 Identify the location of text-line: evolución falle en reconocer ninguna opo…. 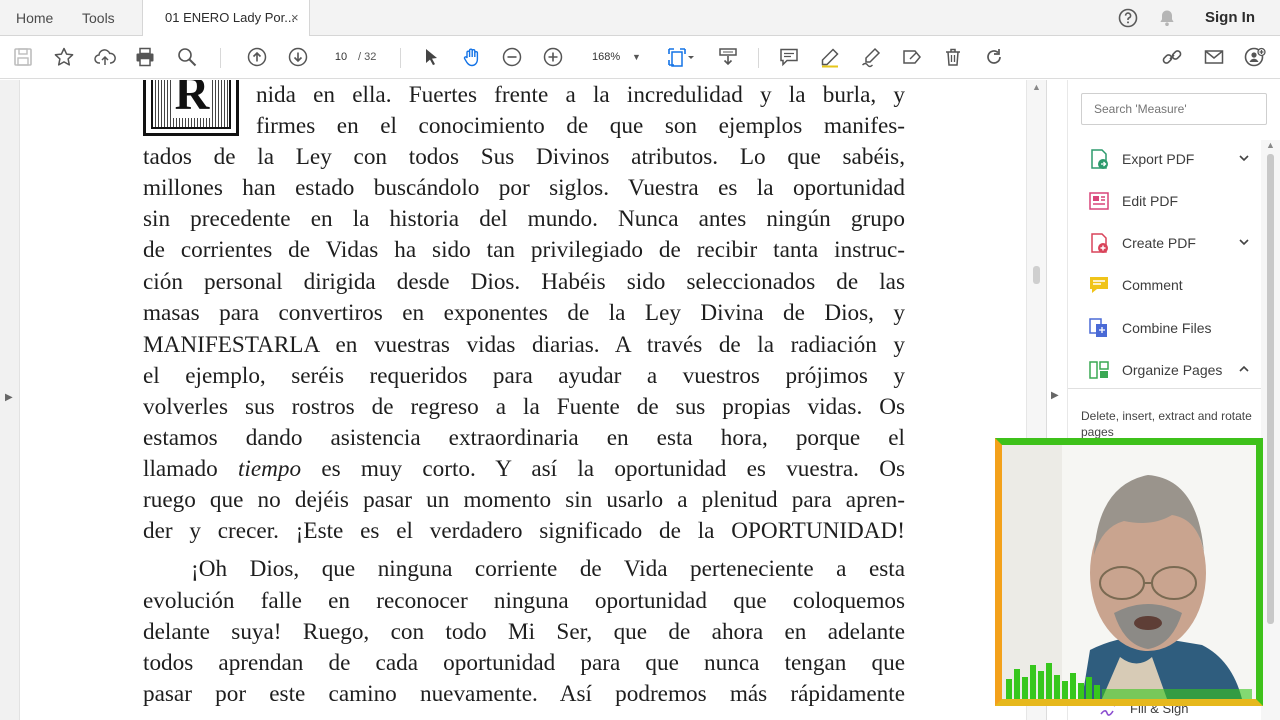
(524, 601).